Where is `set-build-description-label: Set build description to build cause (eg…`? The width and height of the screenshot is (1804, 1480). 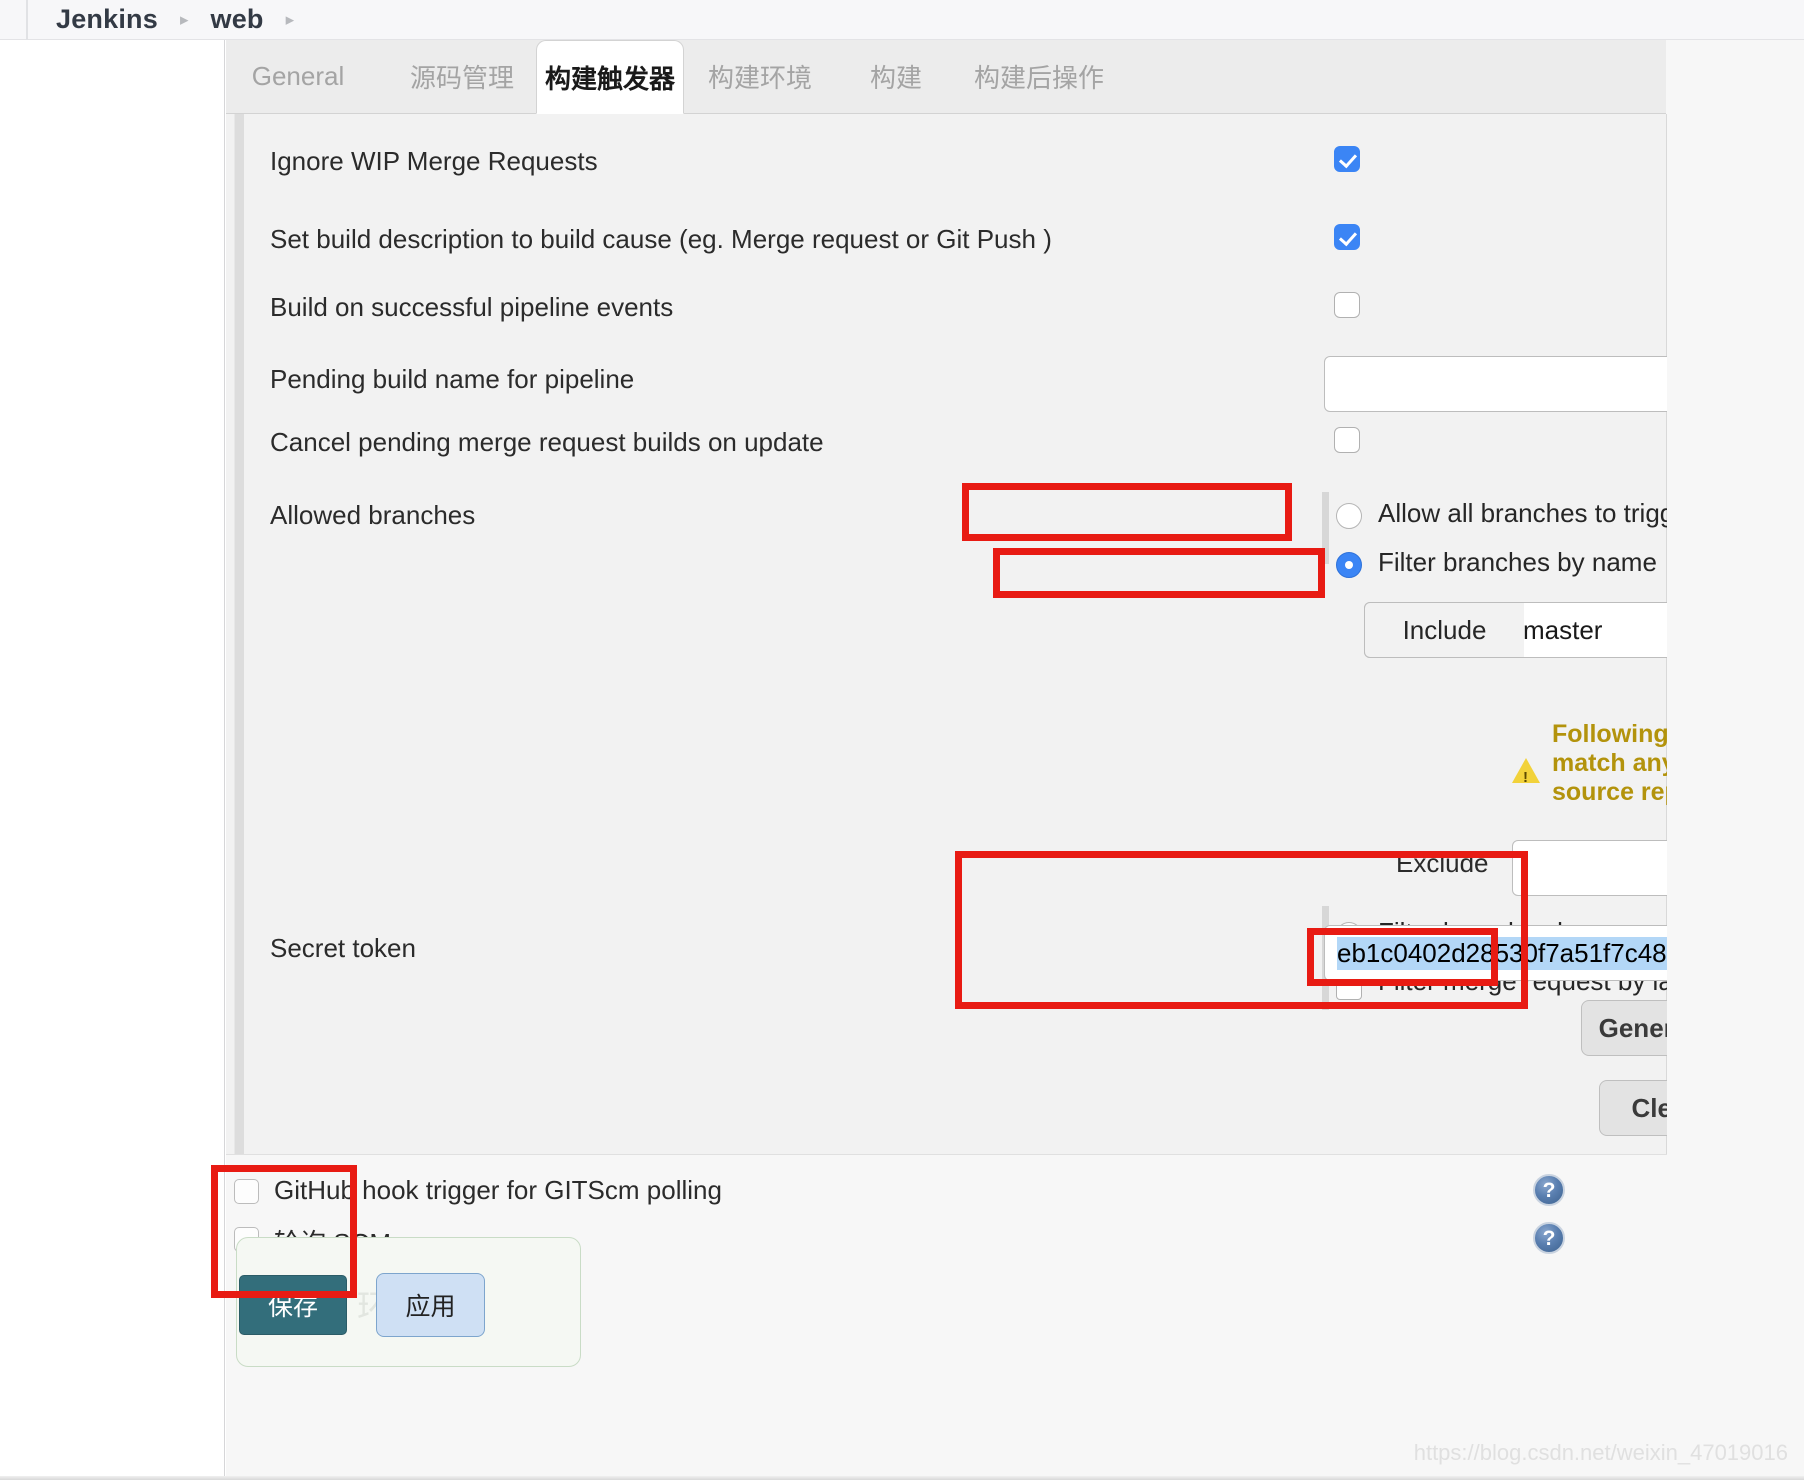
set-build-description-label: Set build description to build cause (eg… is located at coordinates (661, 239).